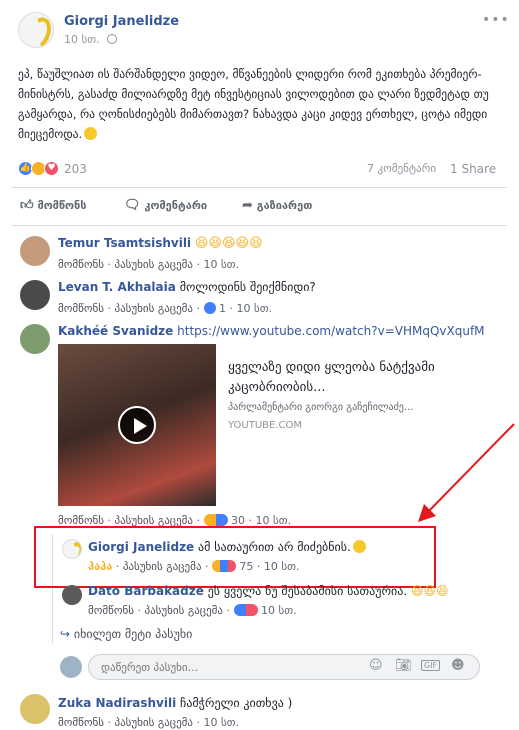 This screenshot has height=730, width=519. I want to click on video-thumbnail, so click(137, 425).